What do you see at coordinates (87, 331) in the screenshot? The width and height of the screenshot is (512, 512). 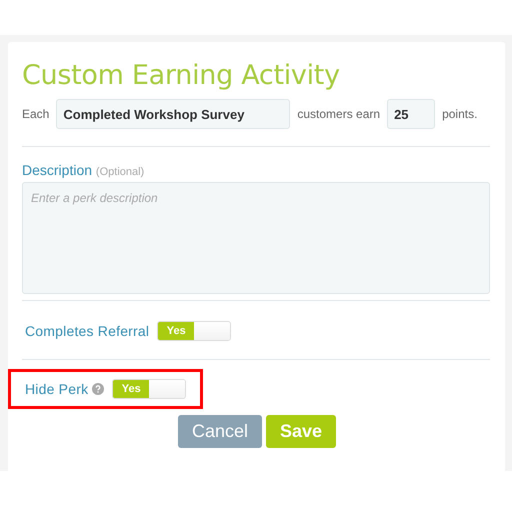 I see `toggle-label: Completes Referral` at bounding box center [87, 331].